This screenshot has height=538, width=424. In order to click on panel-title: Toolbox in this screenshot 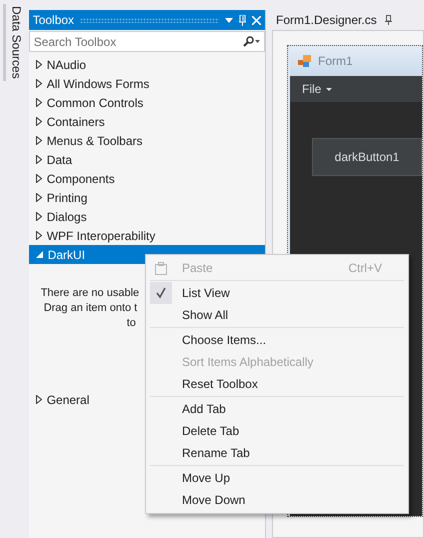, I will do `click(53, 20)`.